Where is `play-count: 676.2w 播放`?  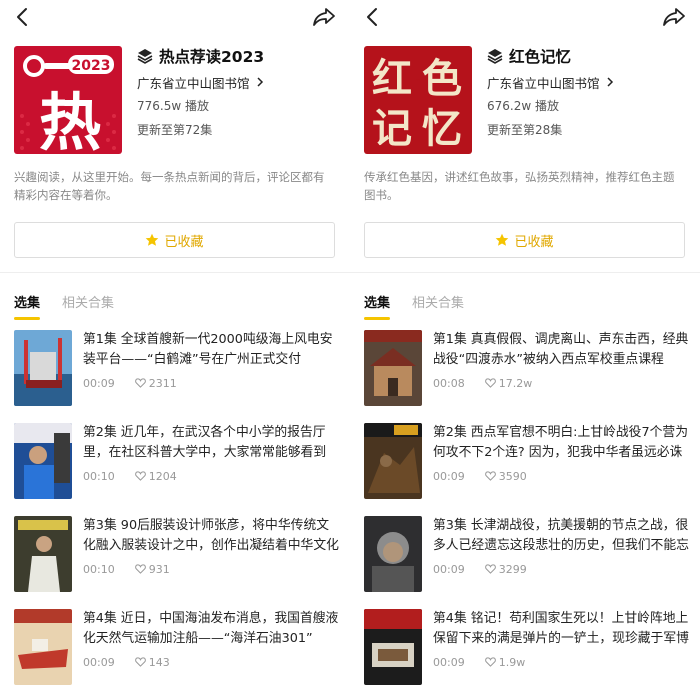
play-count: 676.2w 播放 is located at coordinates (523, 106).